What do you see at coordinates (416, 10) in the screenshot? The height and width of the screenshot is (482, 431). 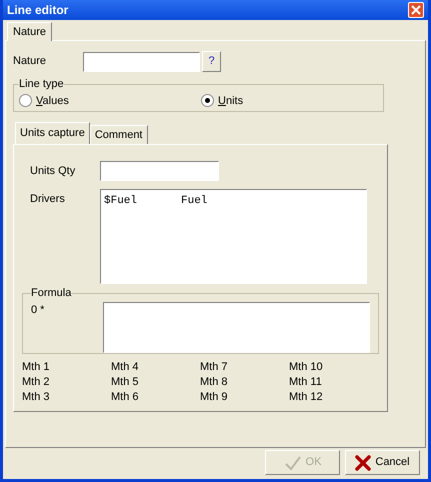 I see `close-button` at bounding box center [416, 10].